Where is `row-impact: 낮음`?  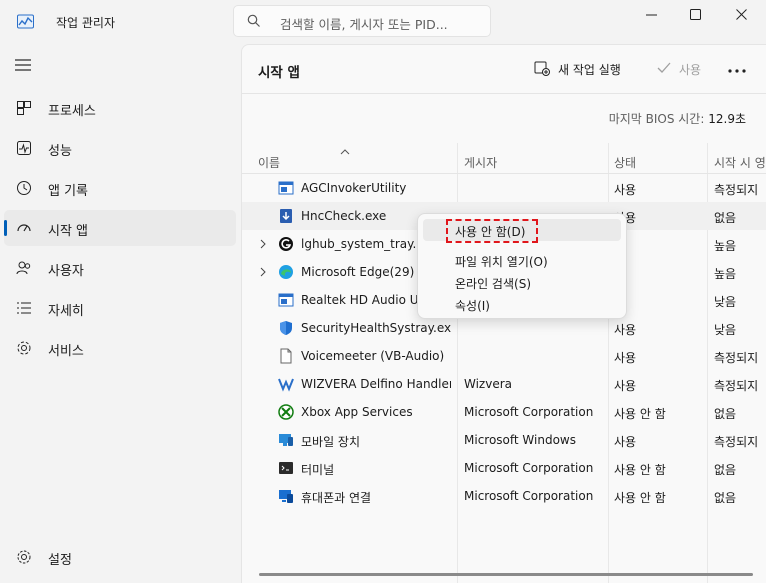 row-impact: 낮음 is located at coordinates (725, 330).